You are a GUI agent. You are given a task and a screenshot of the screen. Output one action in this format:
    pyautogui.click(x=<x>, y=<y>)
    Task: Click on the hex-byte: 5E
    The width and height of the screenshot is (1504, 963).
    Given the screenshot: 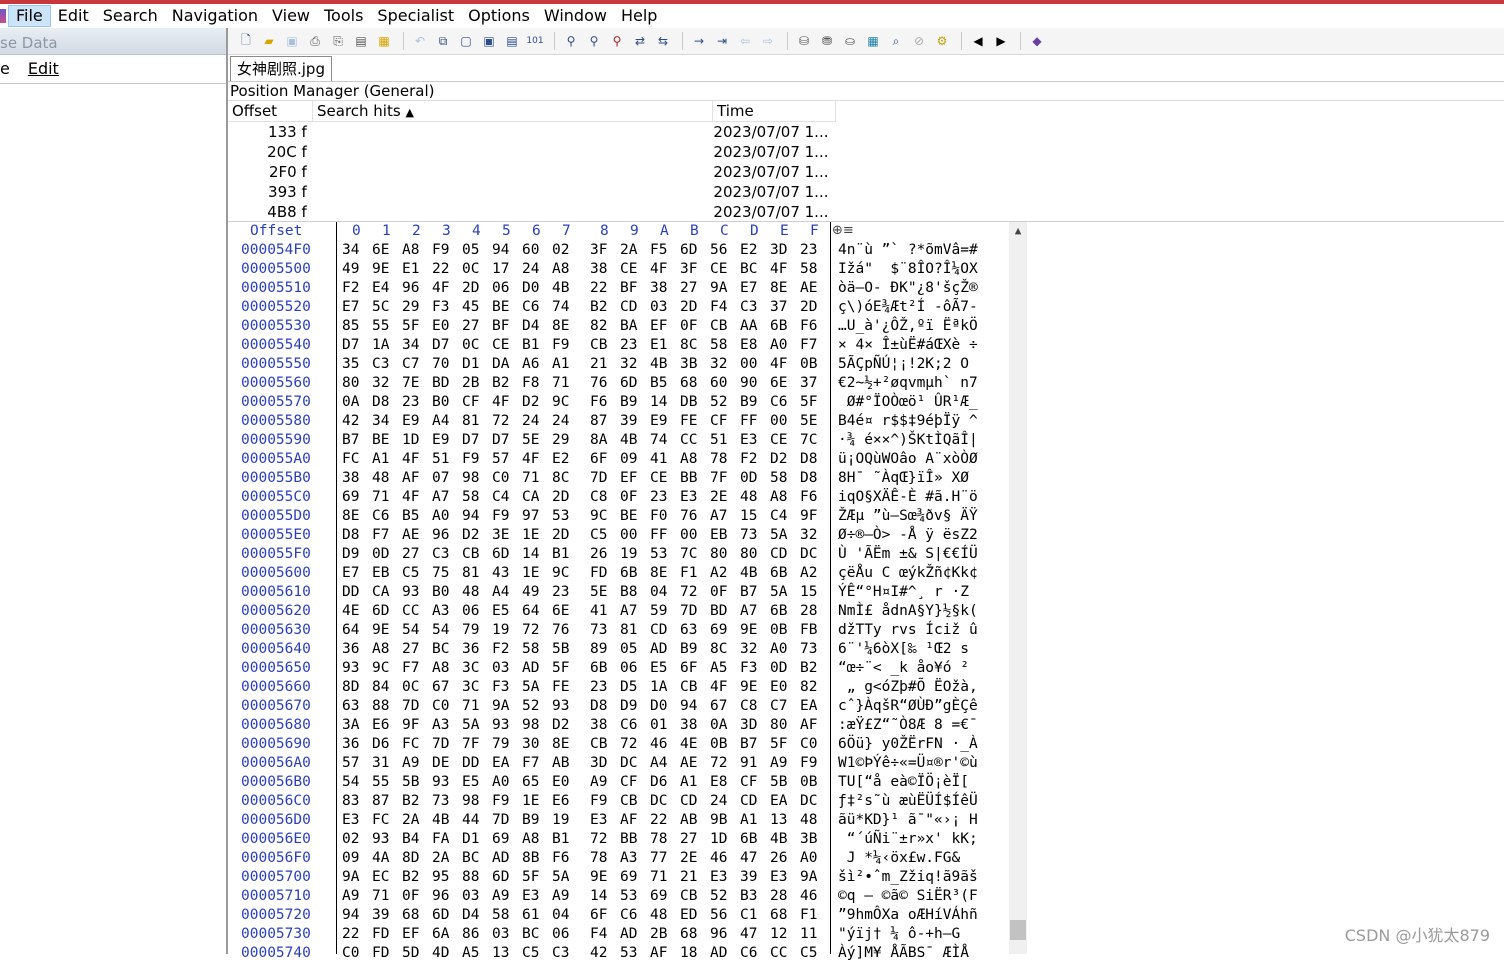 What is the action you would take?
    pyautogui.click(x=808, y=421)
    